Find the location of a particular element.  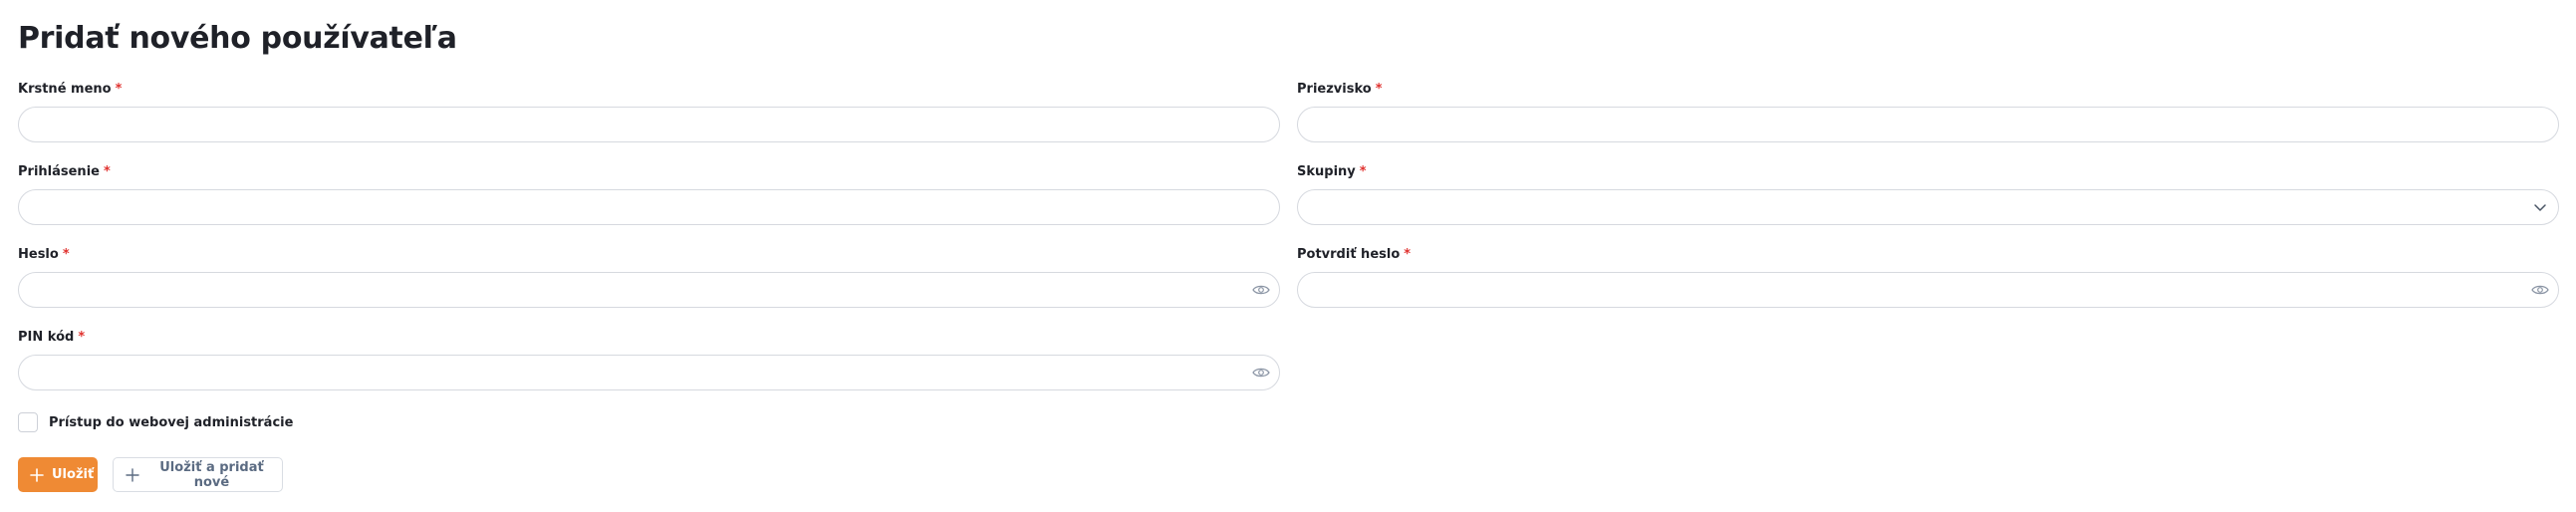

confirm-password-input is located at coordinates (1928, 290).